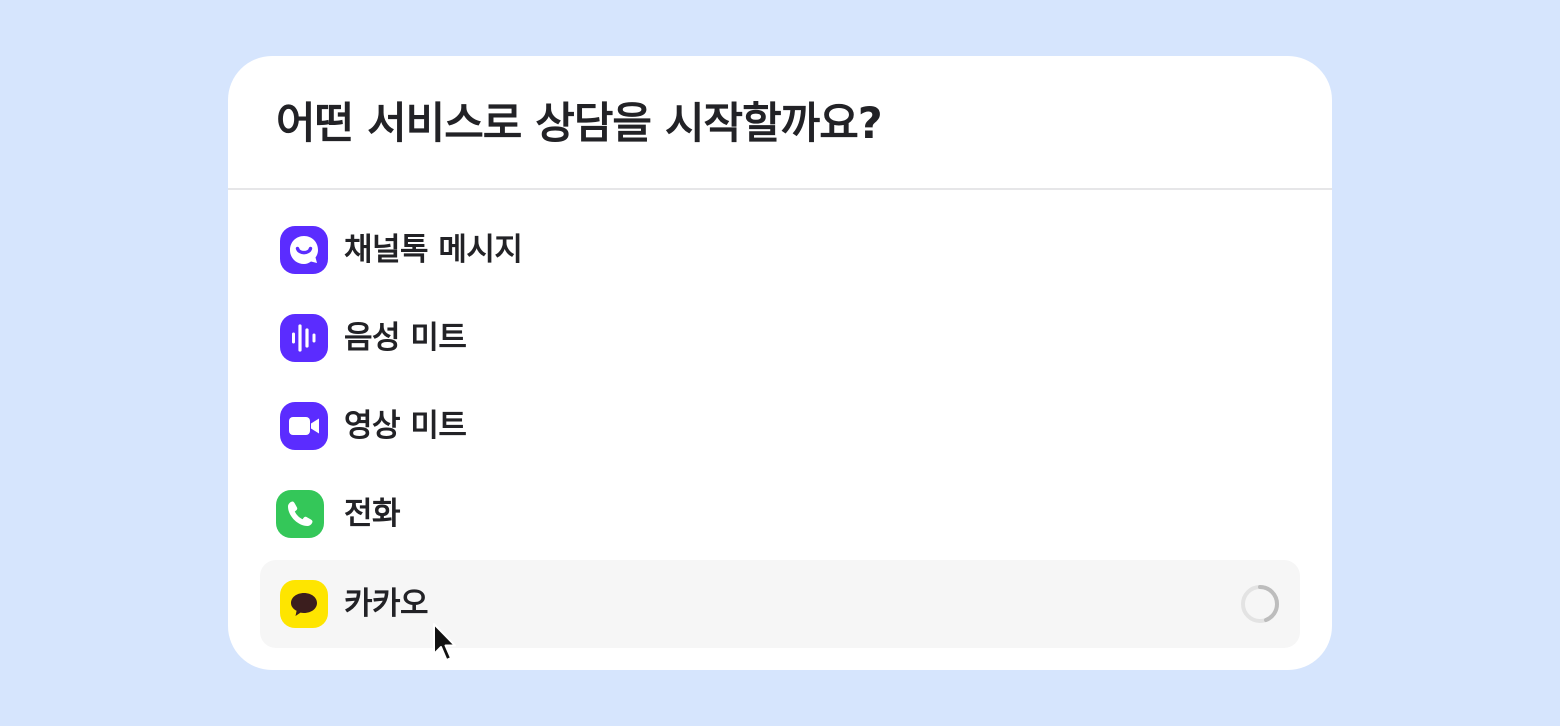 Image resolution: width=1560 pixels, height=726 pixels. What do you see at coordinates (304, 604) in the screenshot?
I see `kakao-speech-bubble-icon` at bounding box center [304, 604].